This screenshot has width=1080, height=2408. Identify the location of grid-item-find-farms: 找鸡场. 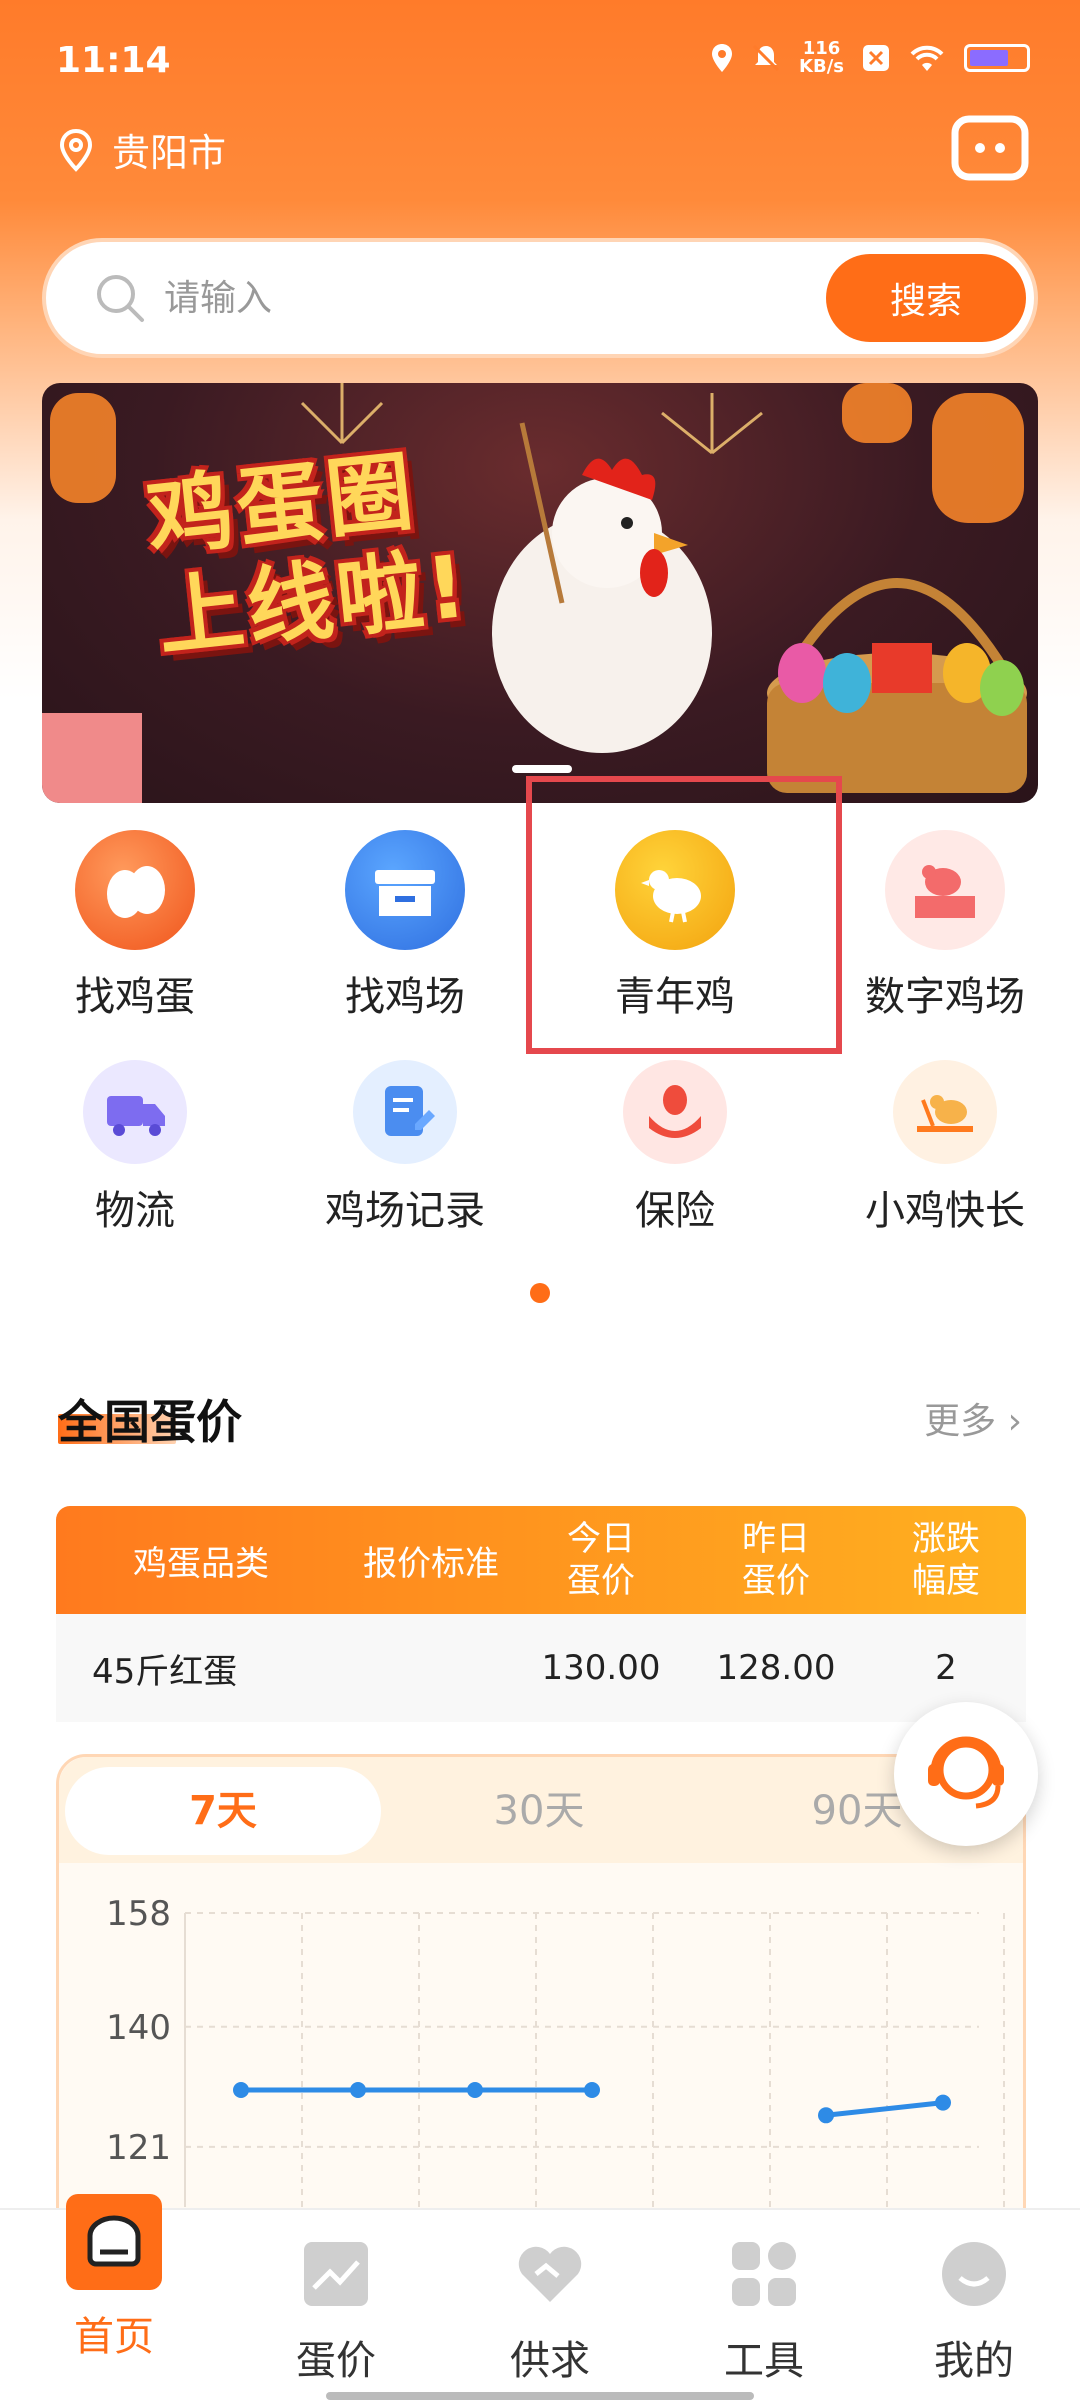
(405, 926).